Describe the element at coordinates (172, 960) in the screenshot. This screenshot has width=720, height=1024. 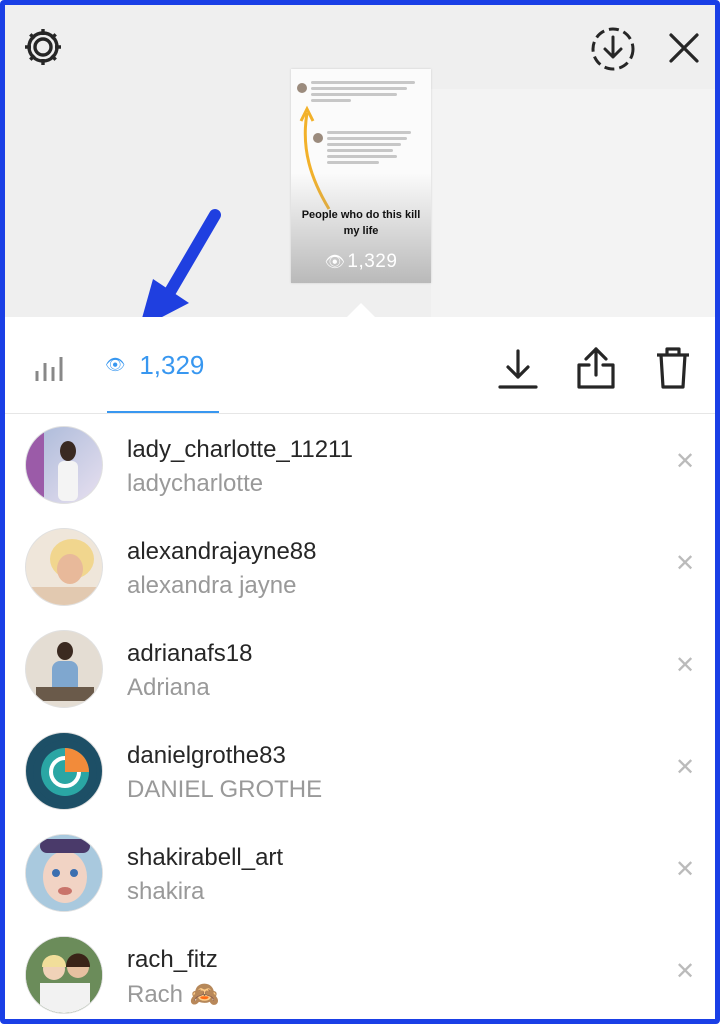
I see `viewer-username: rach_fitz` at that location.